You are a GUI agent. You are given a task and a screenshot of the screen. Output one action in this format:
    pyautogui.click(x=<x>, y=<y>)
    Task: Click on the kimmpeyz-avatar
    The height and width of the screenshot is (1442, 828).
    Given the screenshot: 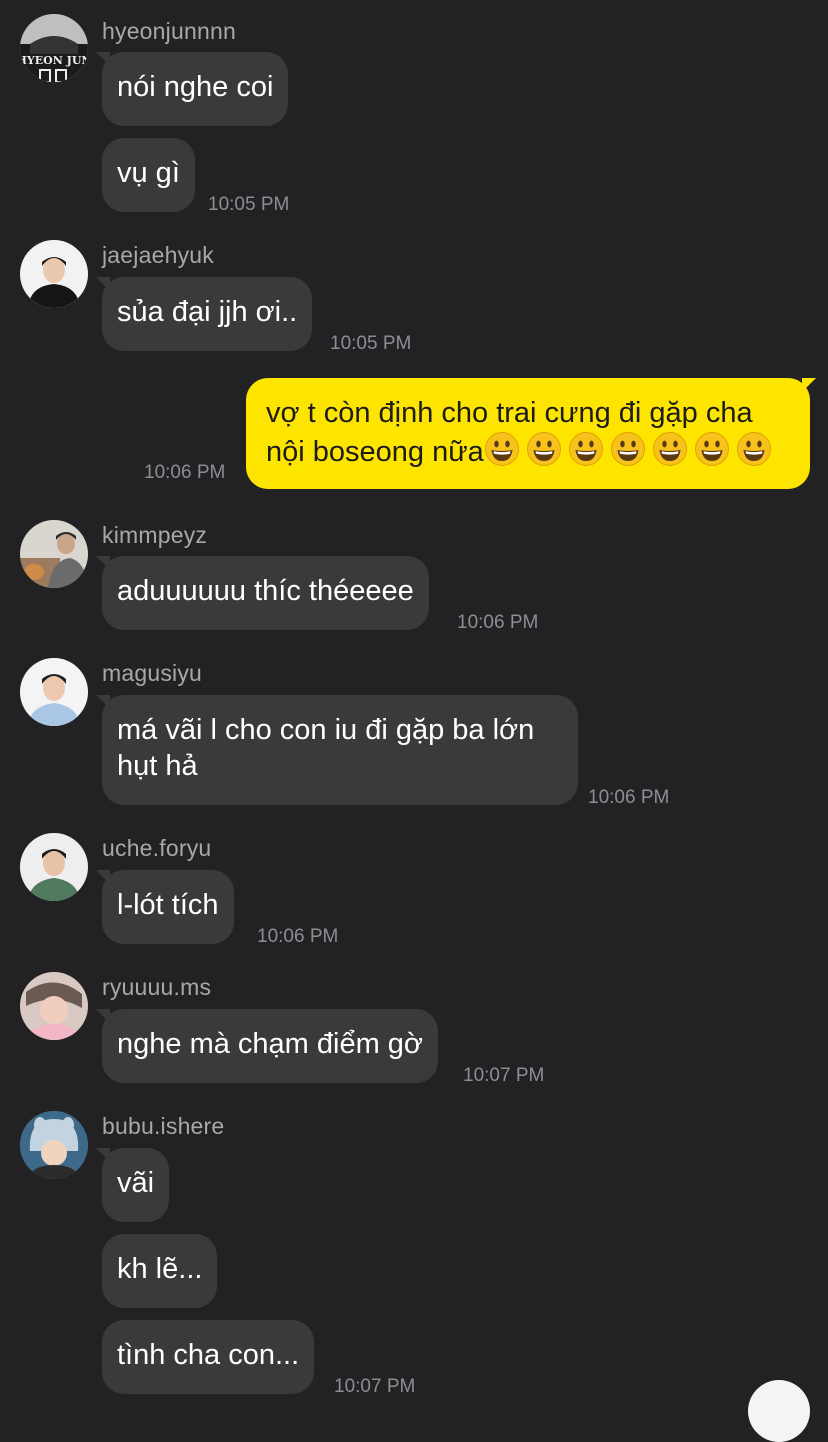 What is the action you would take?
    pyautogui.click(x=54, y=554)
    